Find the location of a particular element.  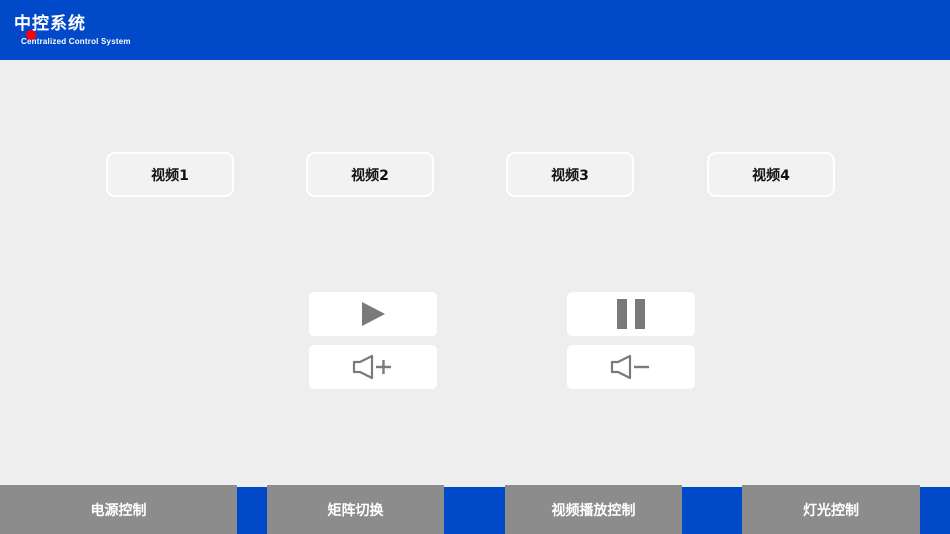

video-4-button: 视频4 is located at coordinates (771, 174).